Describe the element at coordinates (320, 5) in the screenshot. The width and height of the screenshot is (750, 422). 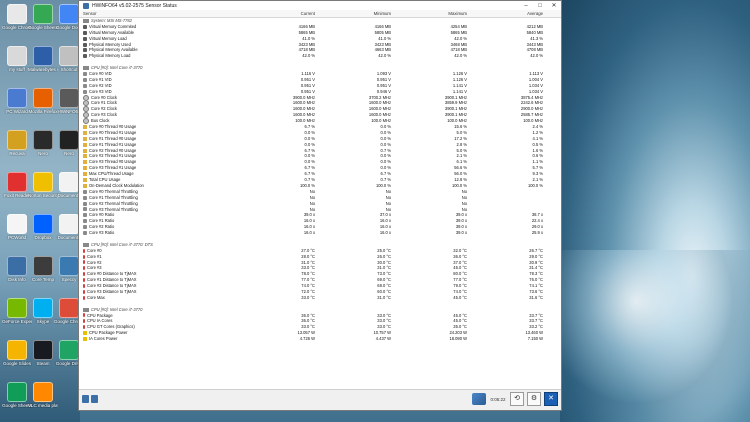
I see `title-bar: HWiNFO64 v5.02-2575 Sensor Status – □ ✕` at that location.